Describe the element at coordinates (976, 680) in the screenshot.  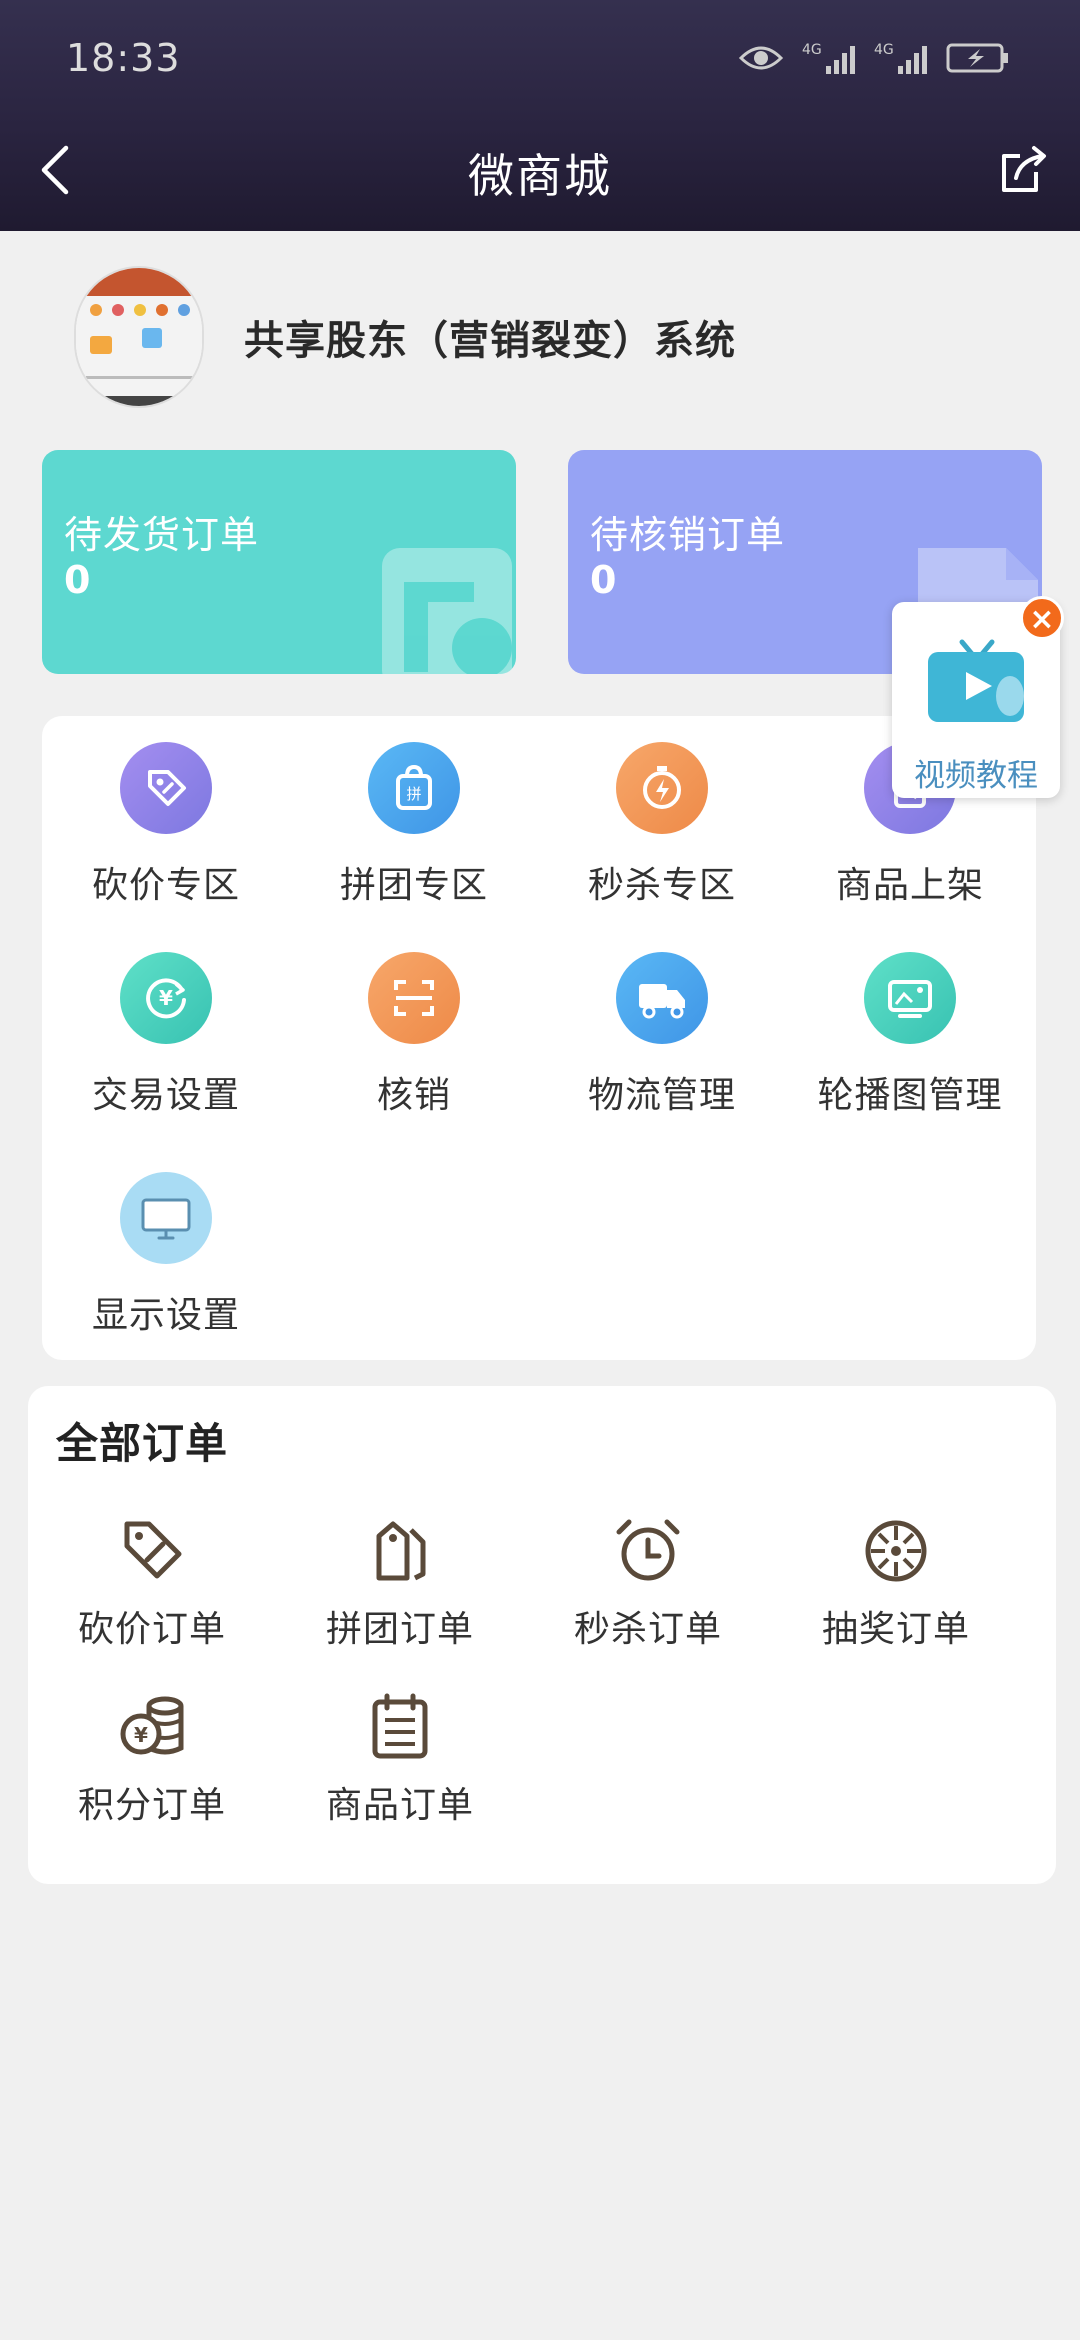
I see `video-tv-icon` at that location.